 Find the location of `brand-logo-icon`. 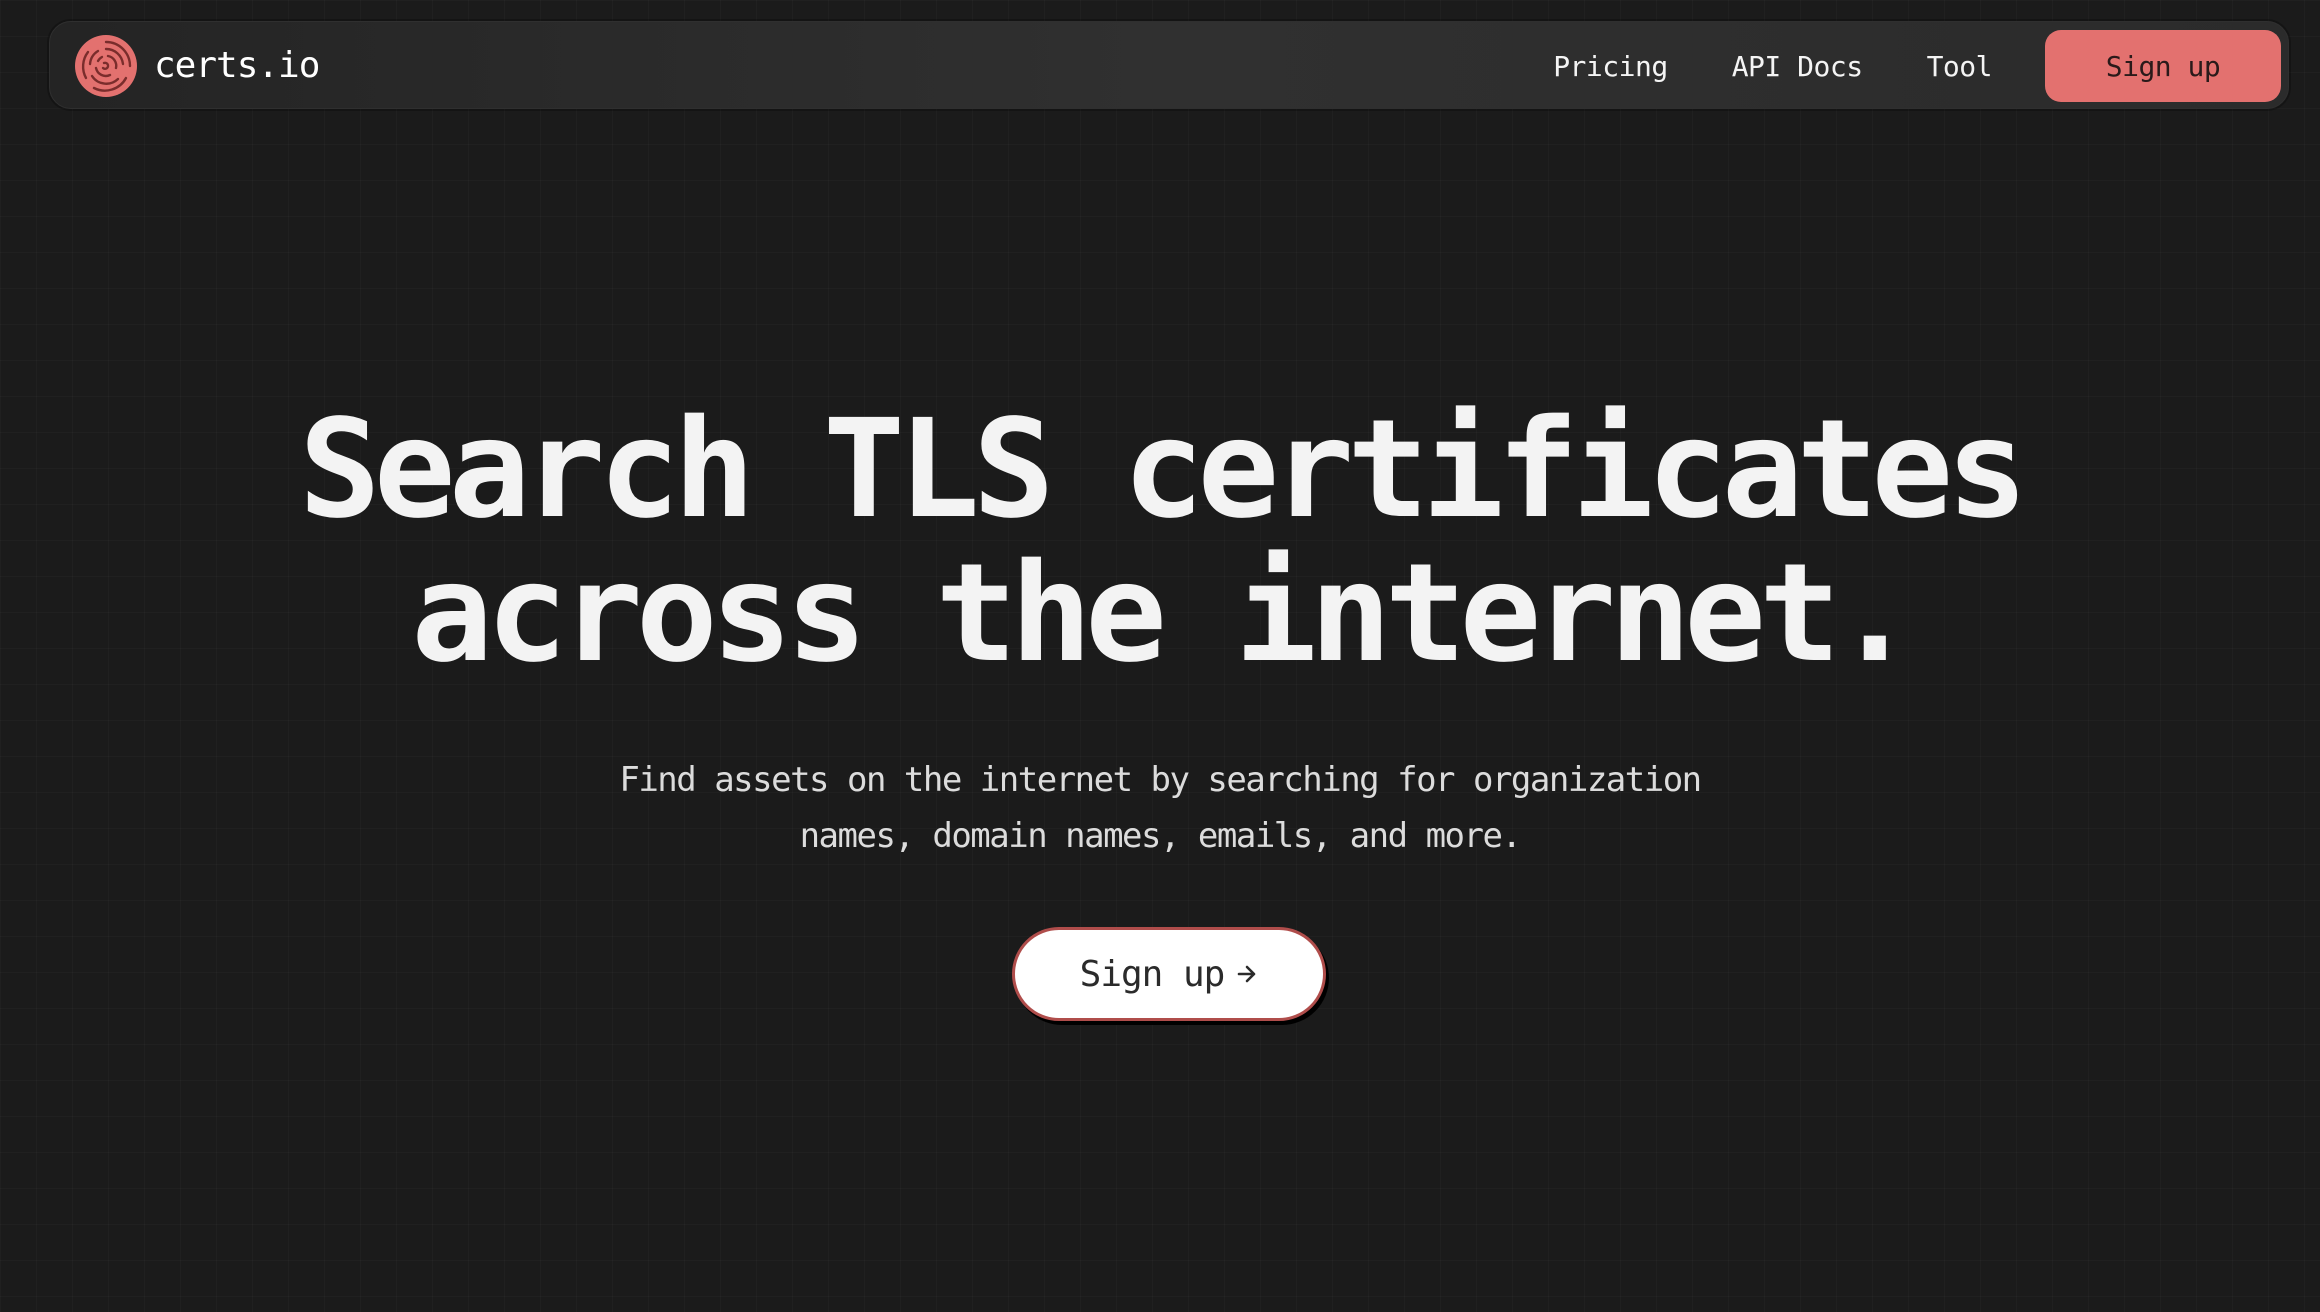

brand-logo-icon is located at coordinates (106, 66).